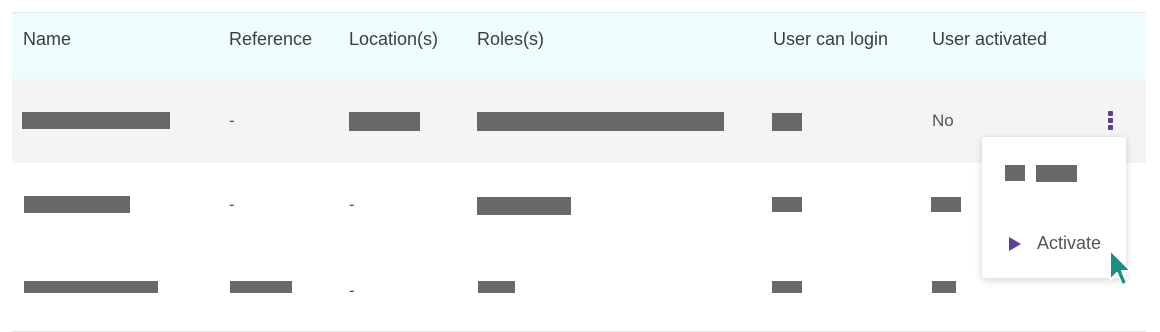 This screenshot has width=1160, height=332. I want to click on column-header-reference: Reference, so click(270, 39).